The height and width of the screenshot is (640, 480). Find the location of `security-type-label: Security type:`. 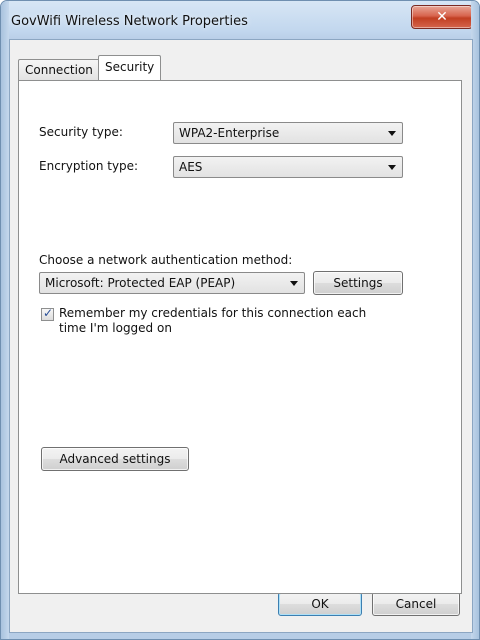

security-type-label: Security type: is located at coordinates (81, 132).